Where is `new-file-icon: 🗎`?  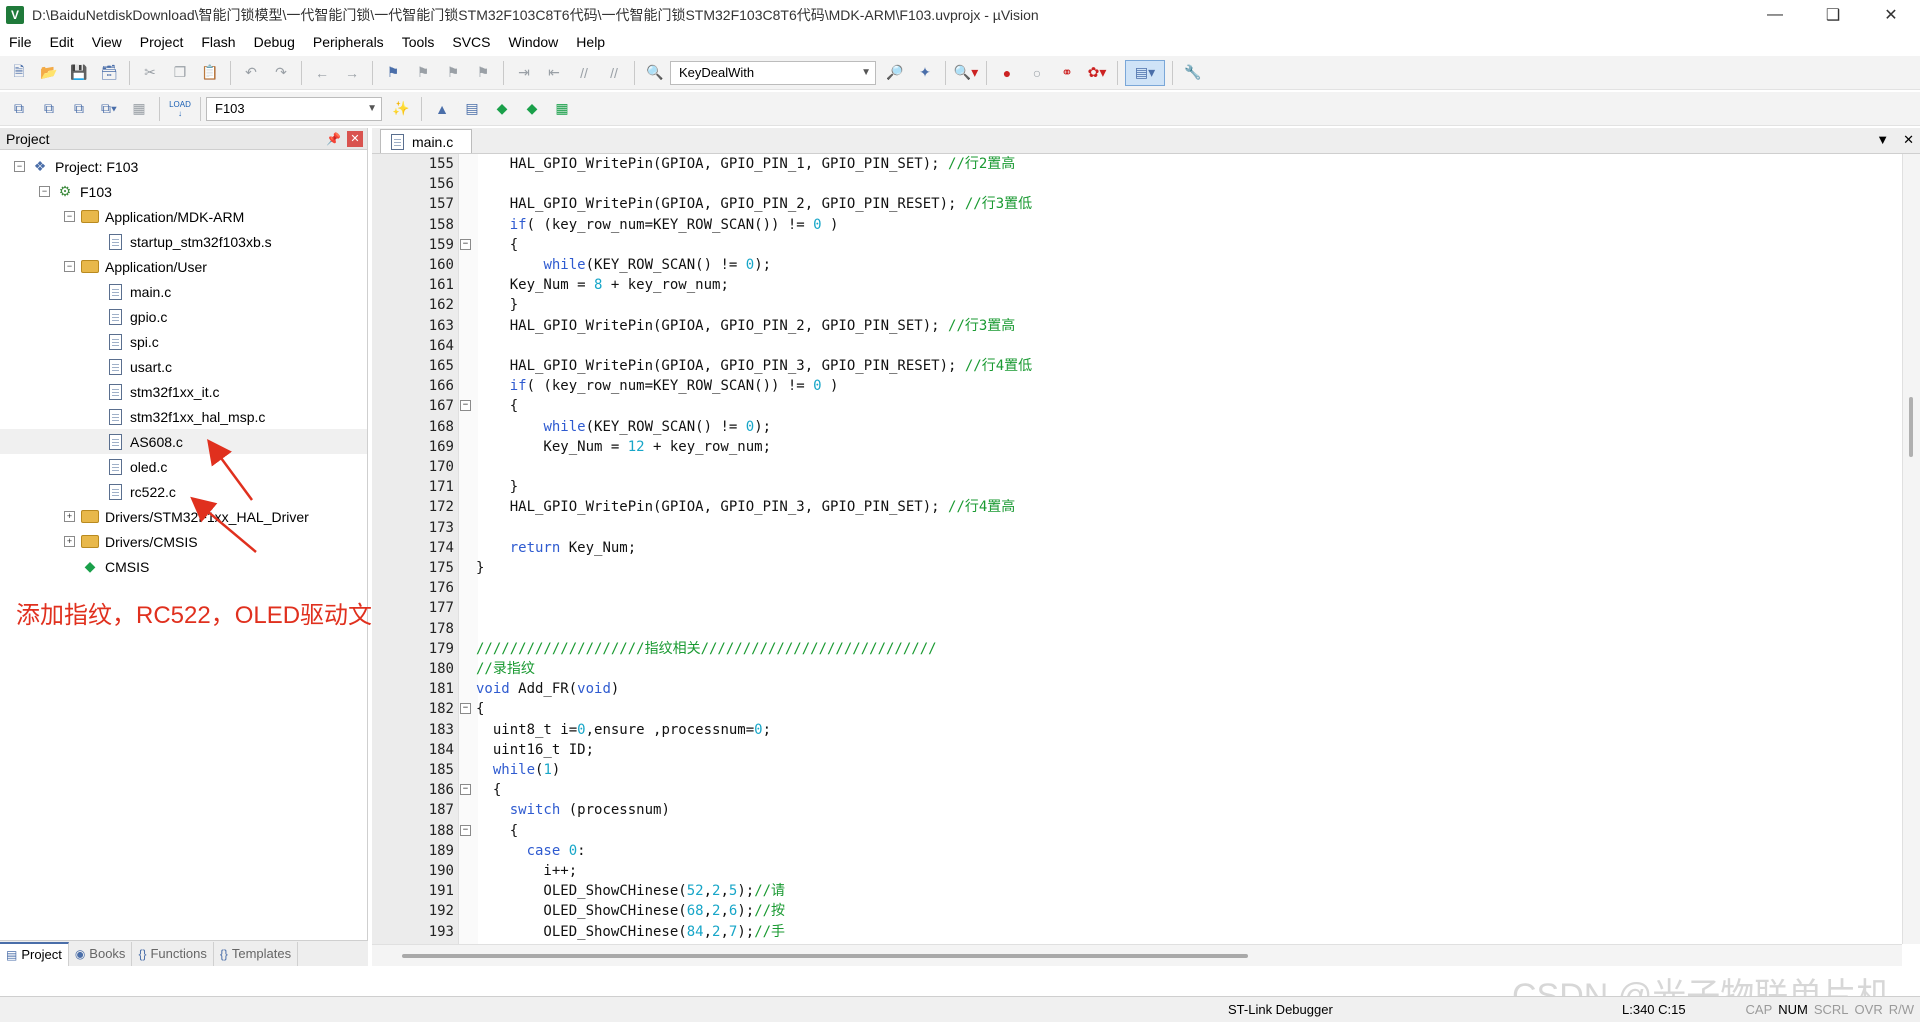 new-file-icon: 🗎 is located at coordinates (19, 73).